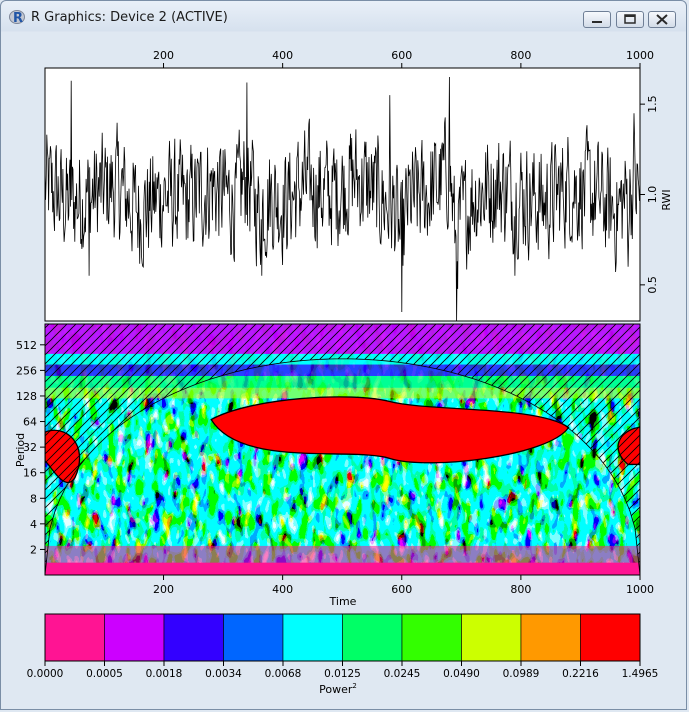  Describe the element at coordinates (652, 104) in the screenshot. I see `rwi-y-tick-label-2: 1.5` at that location.